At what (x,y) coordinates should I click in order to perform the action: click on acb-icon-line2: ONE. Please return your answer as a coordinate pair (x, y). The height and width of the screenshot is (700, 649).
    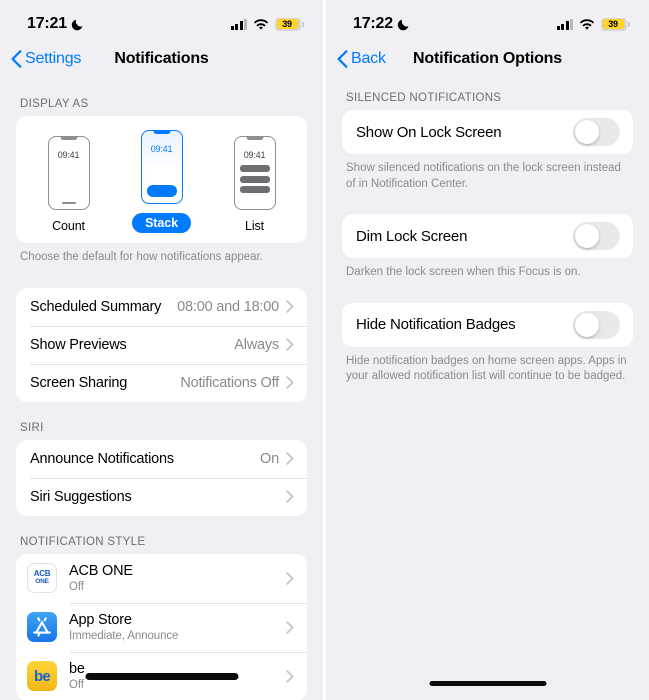
    Looking at the image, I should click on (42, 582).